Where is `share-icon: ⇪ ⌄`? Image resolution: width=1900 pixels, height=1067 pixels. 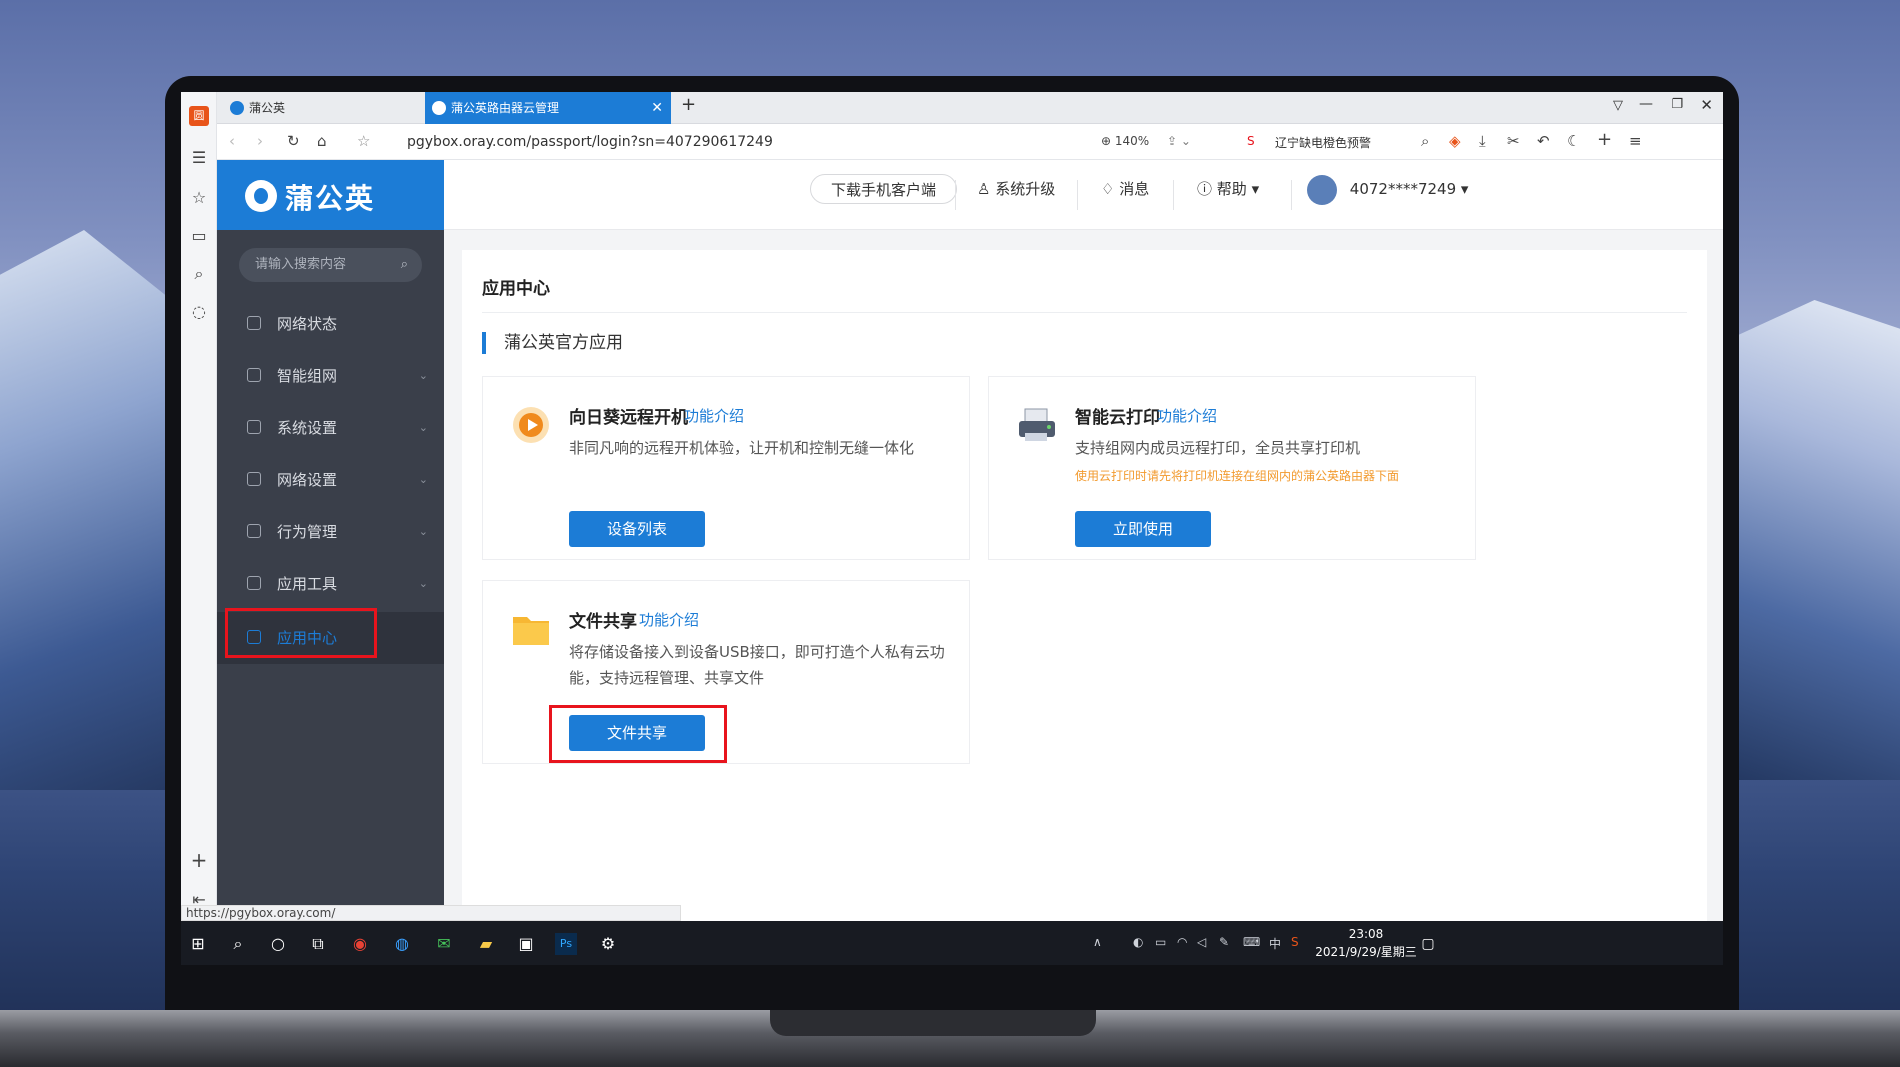
share-icon: ⇪ ⌄ is located at coordinates (1179, 141).